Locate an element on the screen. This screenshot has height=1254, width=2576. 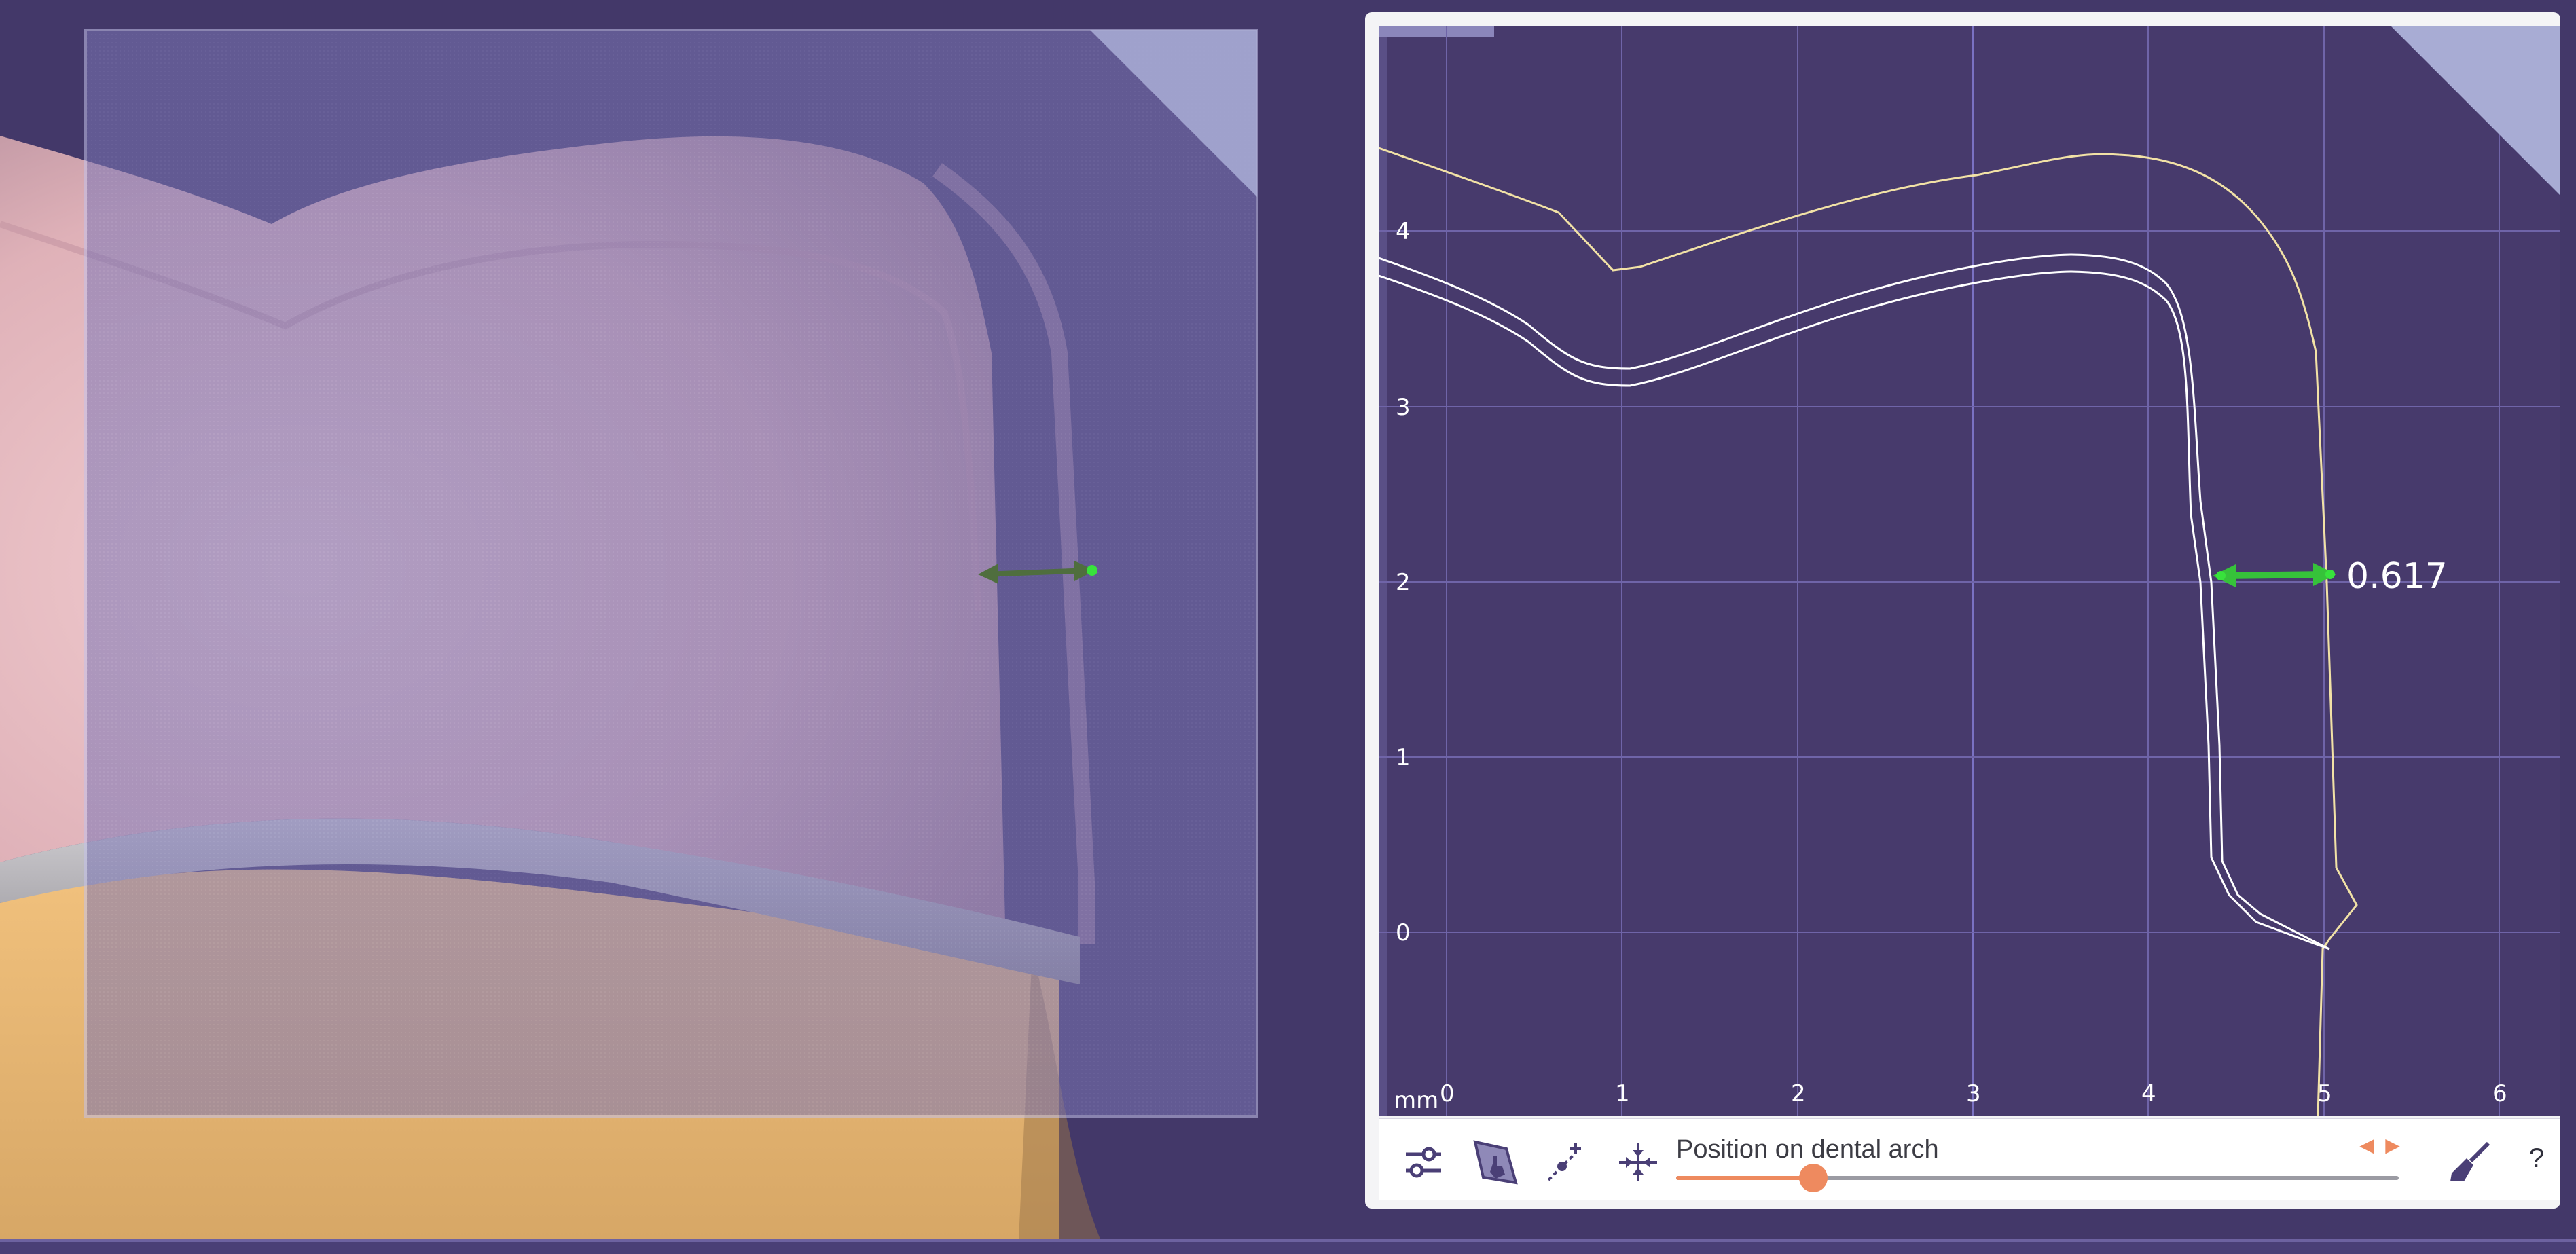
y-tick-1: 1 is located at coordinates (1403, 757).